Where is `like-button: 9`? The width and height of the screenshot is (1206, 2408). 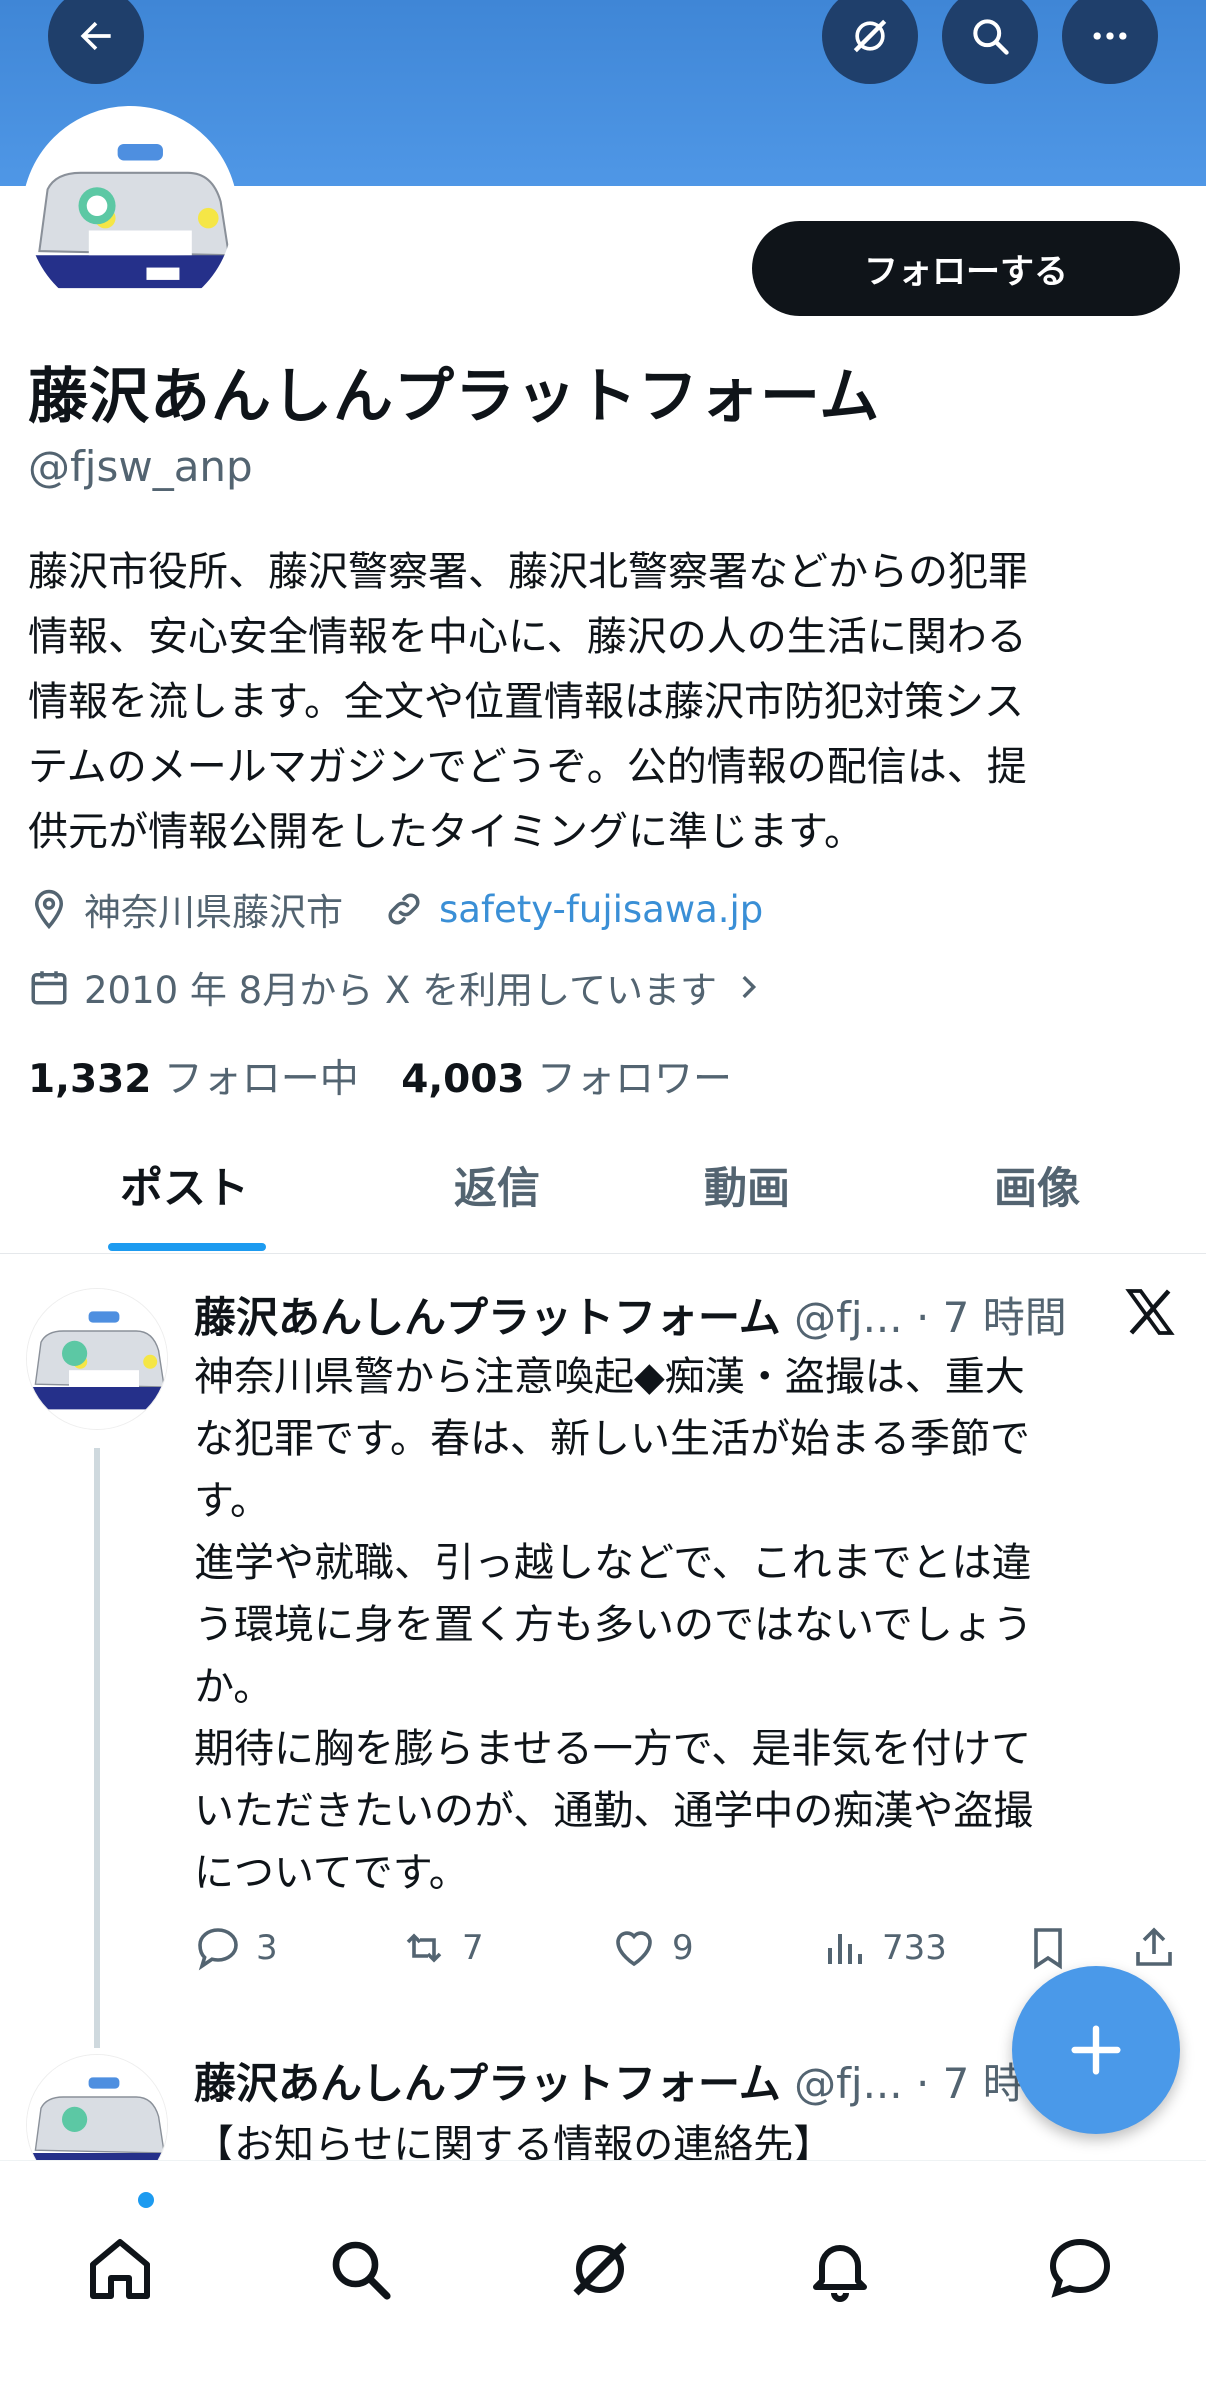
like-button: 9 is located at coordinates (652, 1948).